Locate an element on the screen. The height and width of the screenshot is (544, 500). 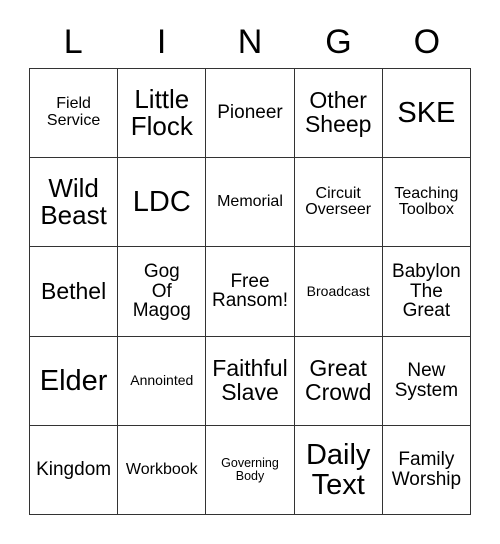
bingo-cell-r2c1: Wild Beast is located at coordinates (74, 203).